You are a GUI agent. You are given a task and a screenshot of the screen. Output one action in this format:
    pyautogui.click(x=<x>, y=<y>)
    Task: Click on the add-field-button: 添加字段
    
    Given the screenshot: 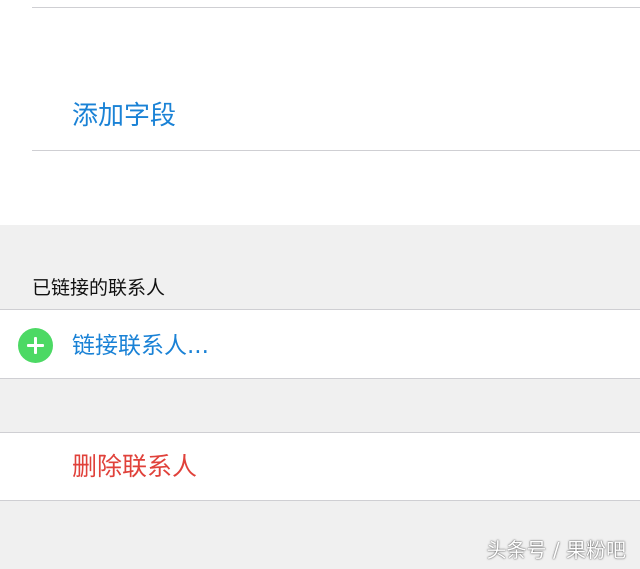 What is the action you would take?
    pyautogui.click(x=124, y=116)
    